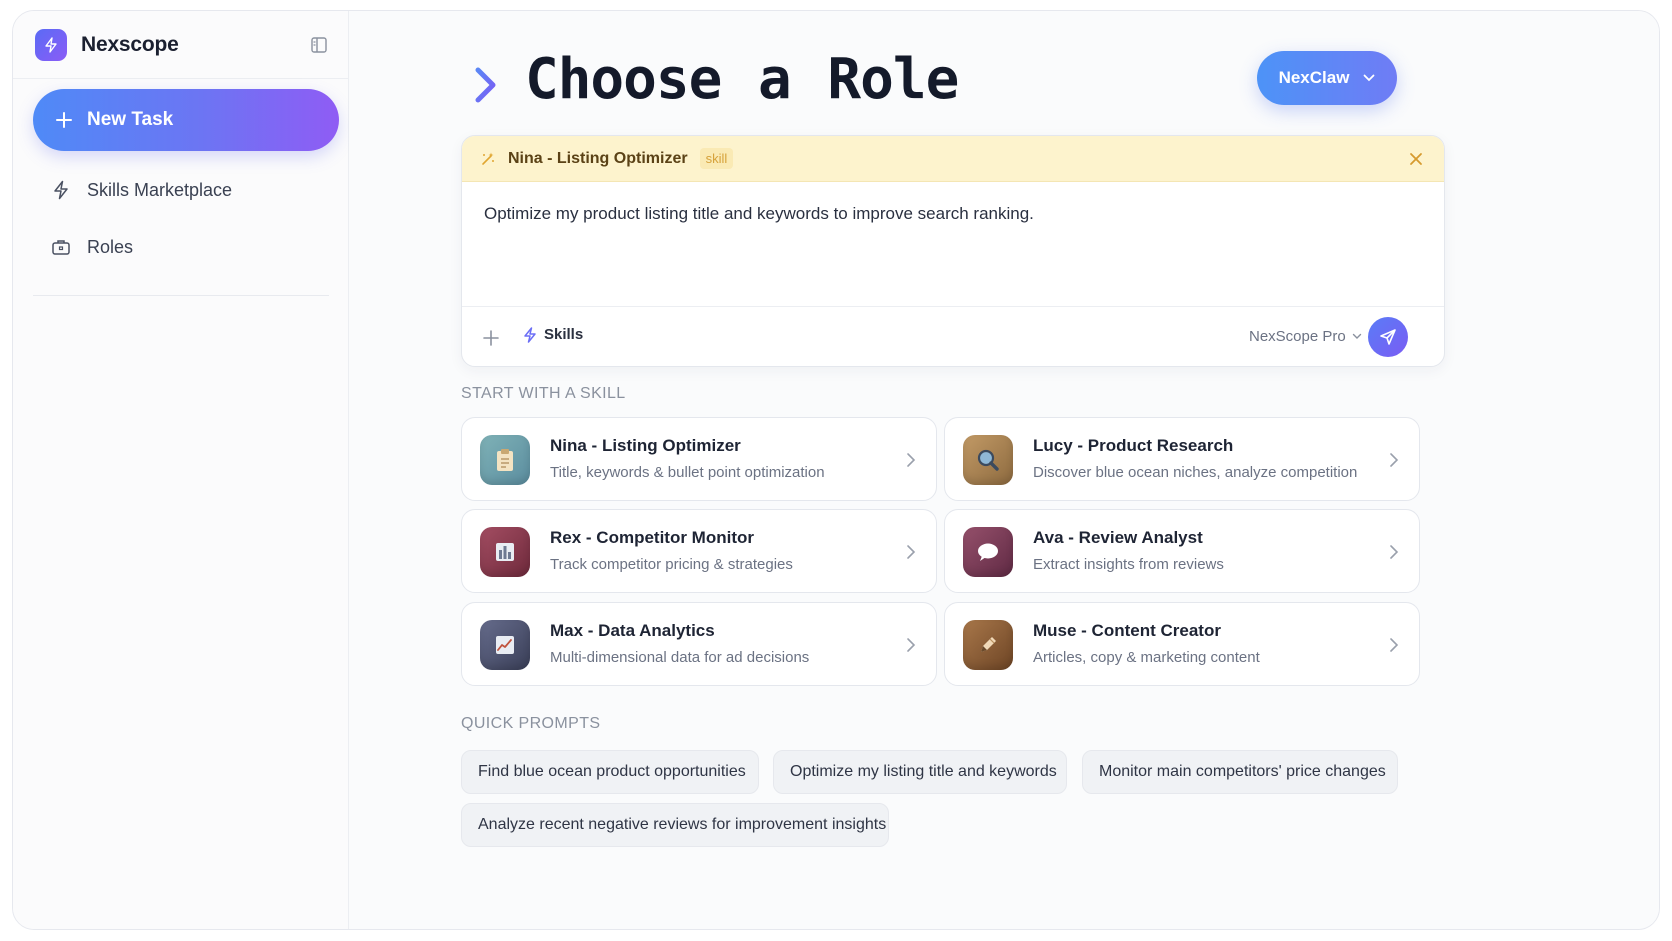  What do you see at coordinates (1297, 336) in the screenshot?
I see `model-select-label: NexScope Pro` at bounding box center [1297, 336].